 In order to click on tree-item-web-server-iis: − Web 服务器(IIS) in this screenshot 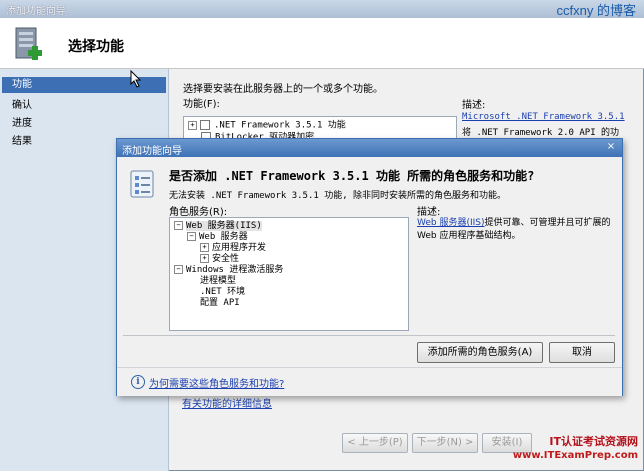, I will do `click(218, 226)`.